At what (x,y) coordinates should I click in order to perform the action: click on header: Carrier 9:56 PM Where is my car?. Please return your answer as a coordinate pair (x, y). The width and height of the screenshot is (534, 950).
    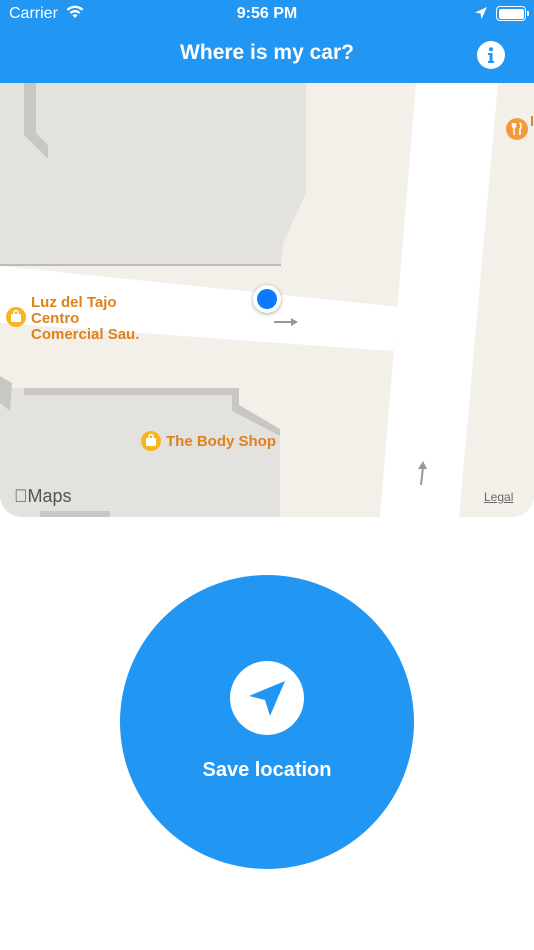
    Looking at the image, I should click on (267, 41).